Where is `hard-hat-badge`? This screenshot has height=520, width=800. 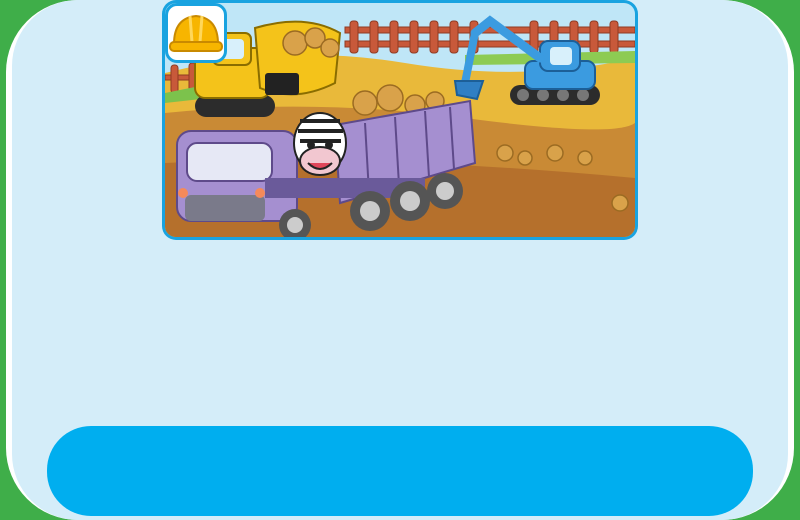 hard-hat-badge is located at coordinates (196, 33).